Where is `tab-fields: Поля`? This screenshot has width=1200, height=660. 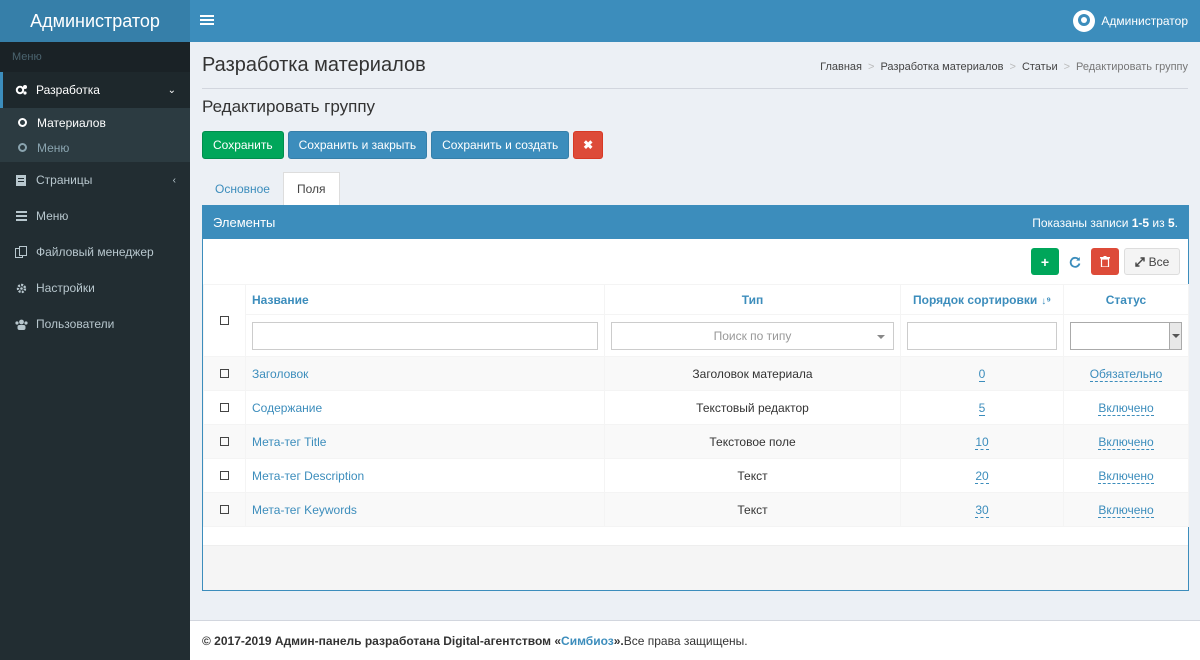 tab-fields: Поля is located at coordinates (311, 188).